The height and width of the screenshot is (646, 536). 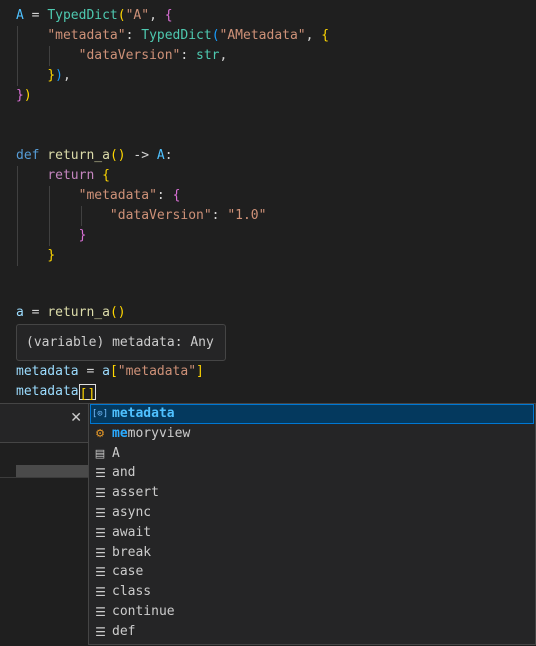 I want to click on token: "AMetadata", so click(x=262, y=35).